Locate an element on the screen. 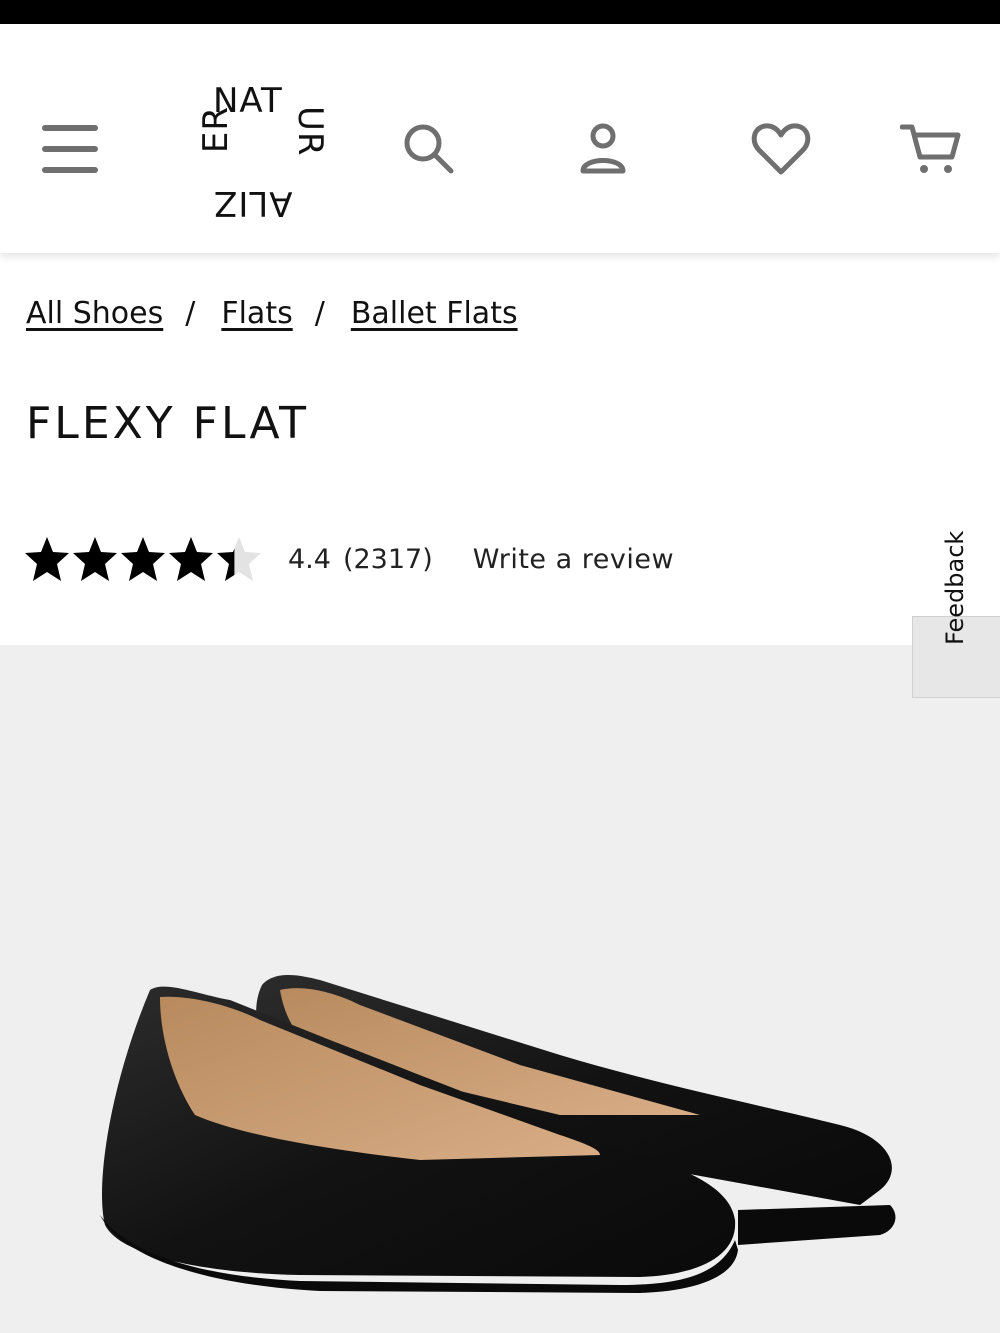  rating-value: 4.4 is located at coordinates (309, 559).